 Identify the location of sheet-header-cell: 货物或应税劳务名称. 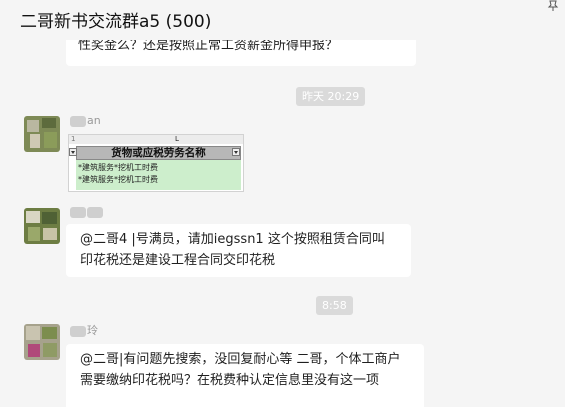
(158, 153).